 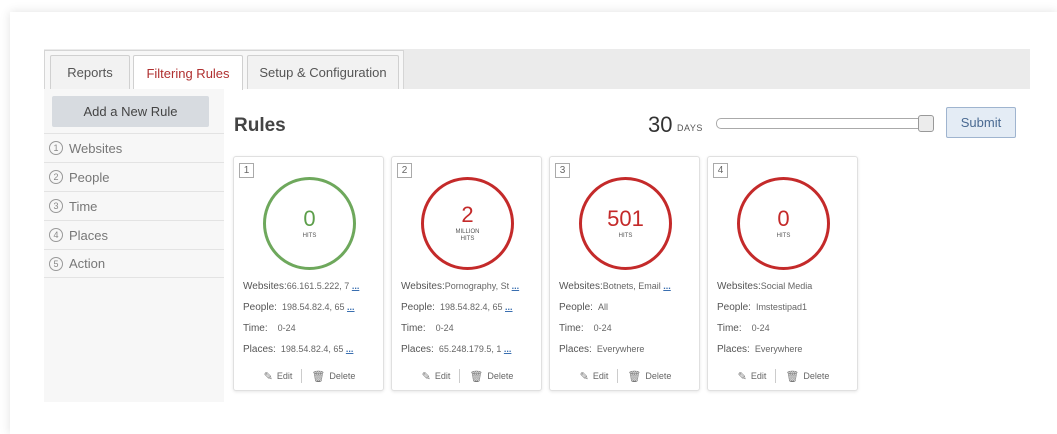 What do you see at coordinates (562, 170) in the screenshot?
I see `rule-index: 3` at bounding box center [562, 170].